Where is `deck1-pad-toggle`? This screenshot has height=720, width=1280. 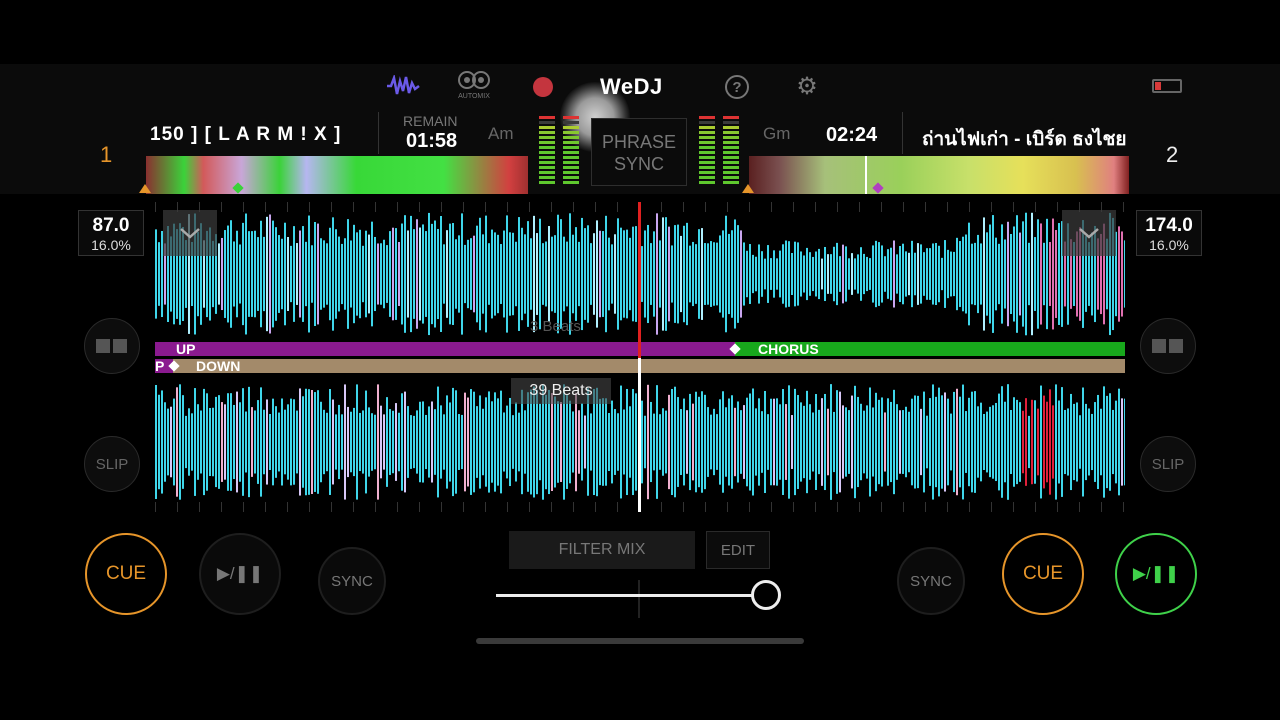 deck1-pad-toggle is located at coordinates (112, 346).